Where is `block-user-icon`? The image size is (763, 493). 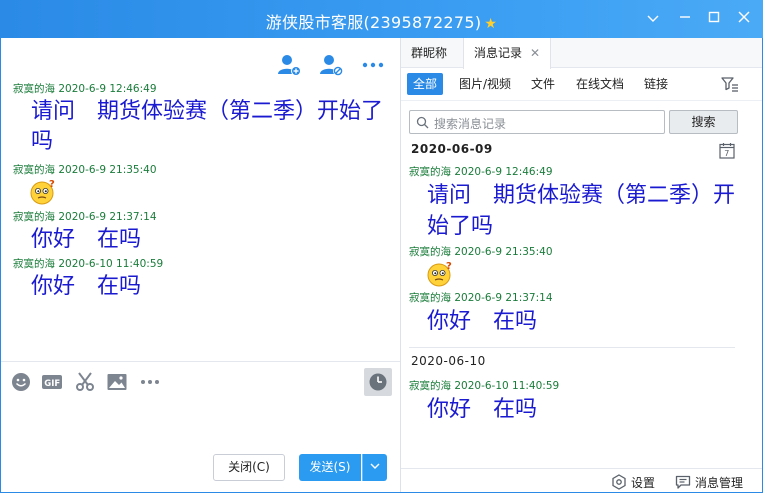
block-user-icon is located at coordinates (331, 65).